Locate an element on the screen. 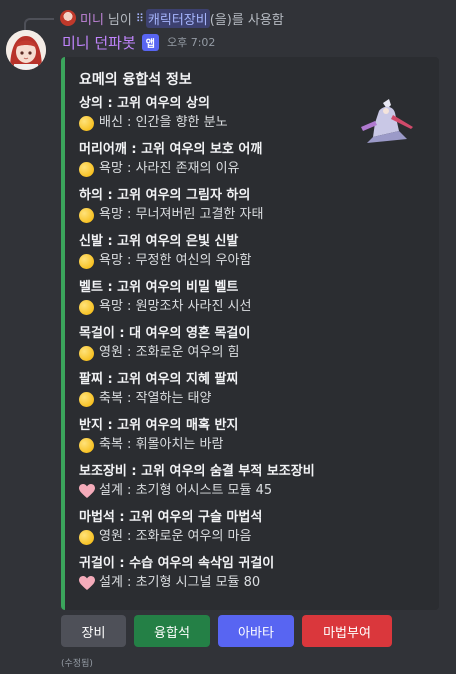  field-name: 목걸이 : 대 여우의 영혼 목걸이 is located at coordinates (165, 333).